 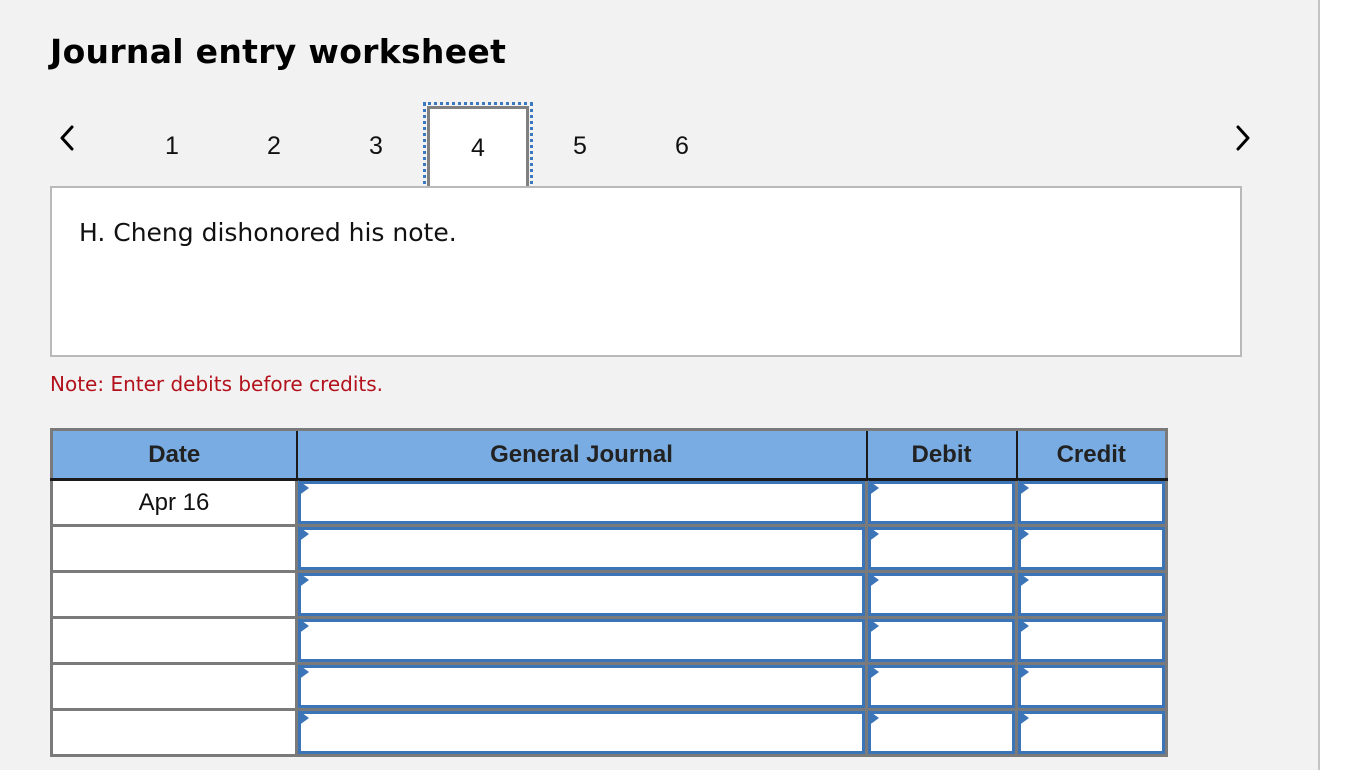 What do you see at coordinates (376, 146) in the screenshot?
I see `tab-3: 3` at bounding box center [376, 146].